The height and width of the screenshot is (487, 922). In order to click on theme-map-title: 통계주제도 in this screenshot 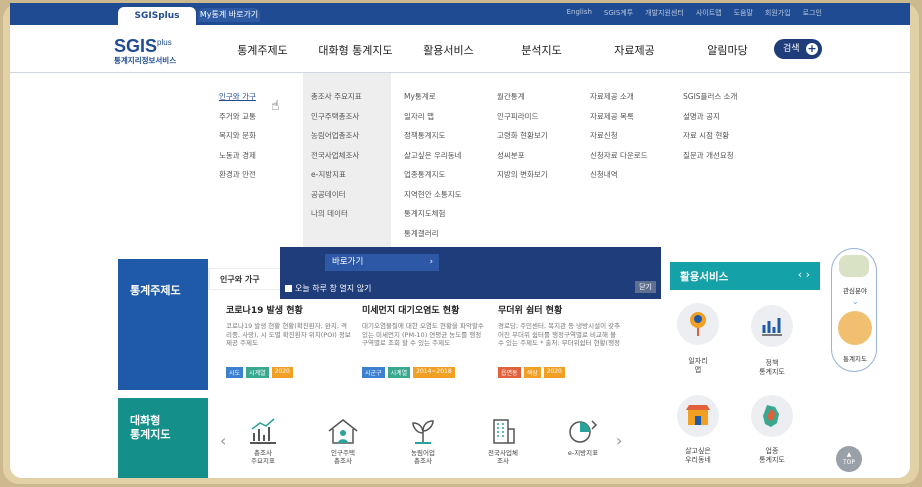, I will do `click(155, 290)`.